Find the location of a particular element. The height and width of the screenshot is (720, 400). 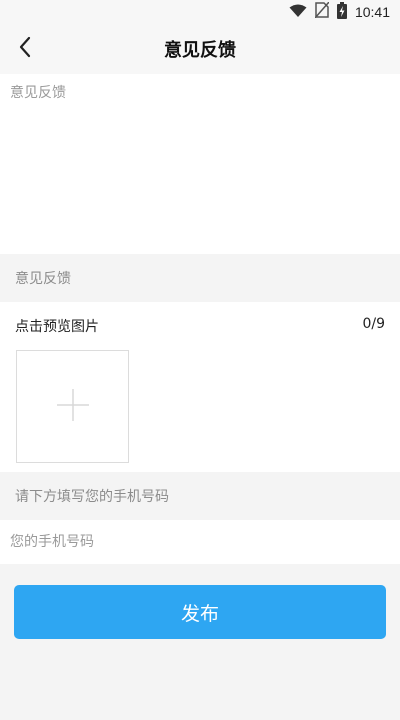

battery-charging-icon is located at coordinates (341, 12).